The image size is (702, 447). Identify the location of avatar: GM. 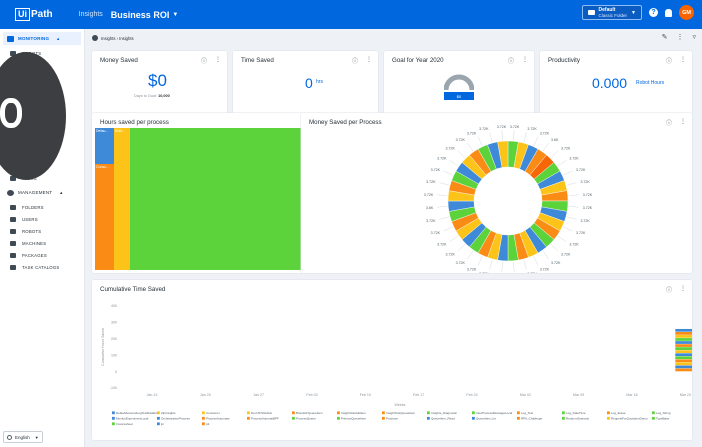
(686, 12).